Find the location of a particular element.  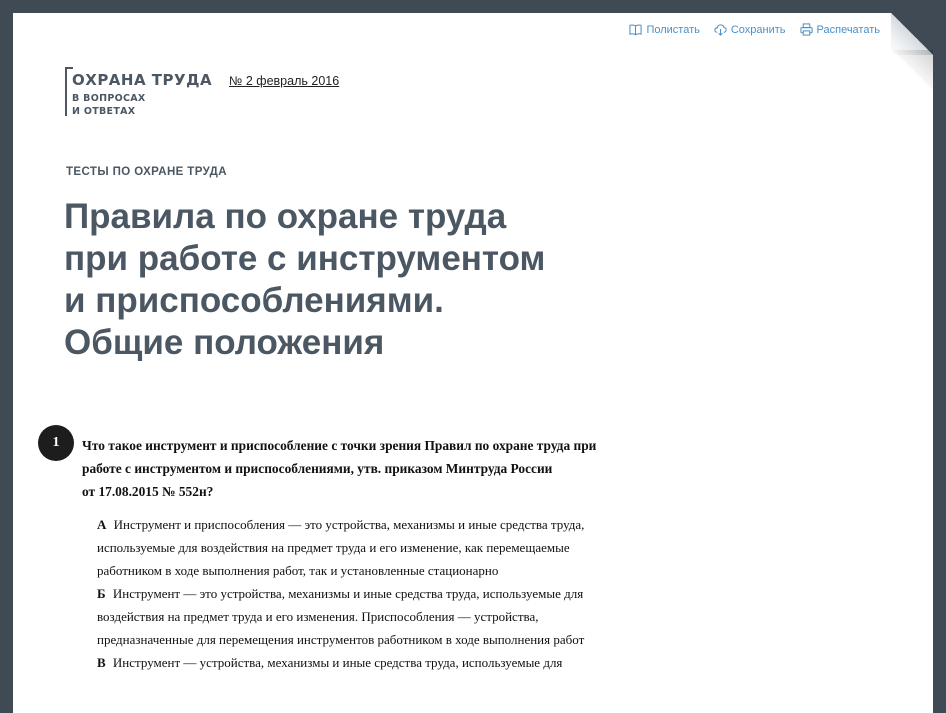

printer-icon is located at coordinates (806, 29).